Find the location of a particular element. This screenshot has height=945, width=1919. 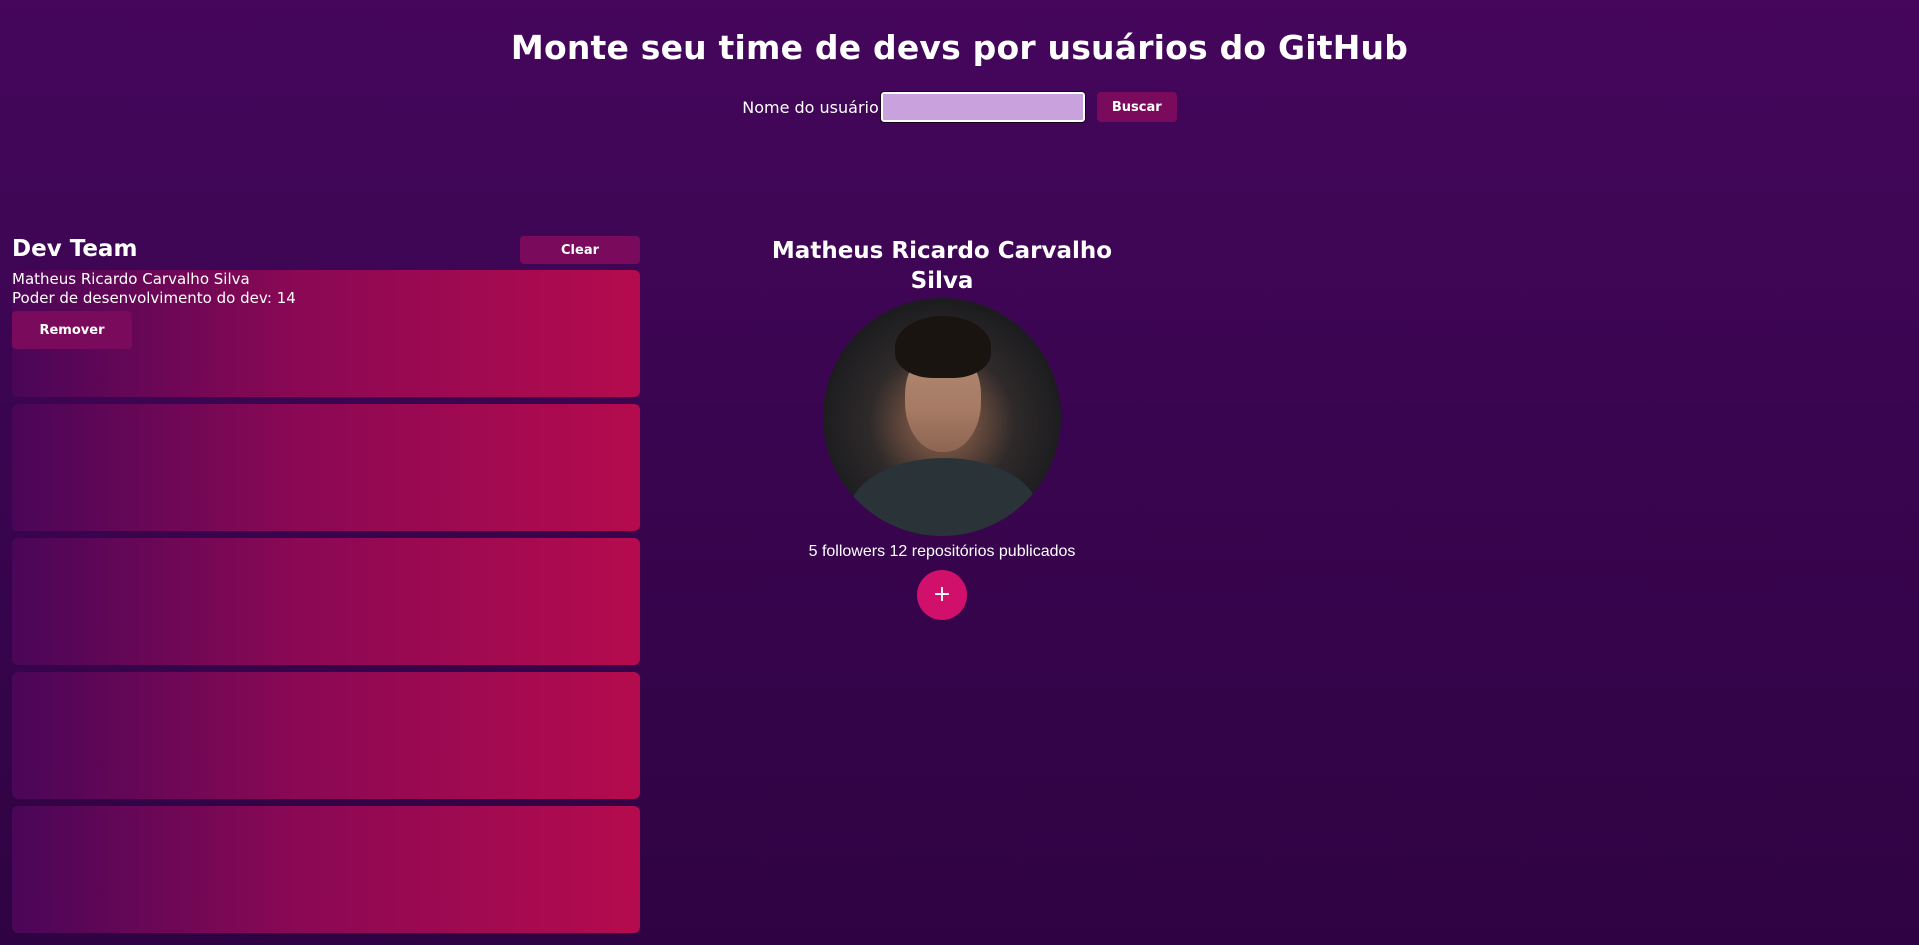

clear-button: Clear is located at coordinates (580, 250).